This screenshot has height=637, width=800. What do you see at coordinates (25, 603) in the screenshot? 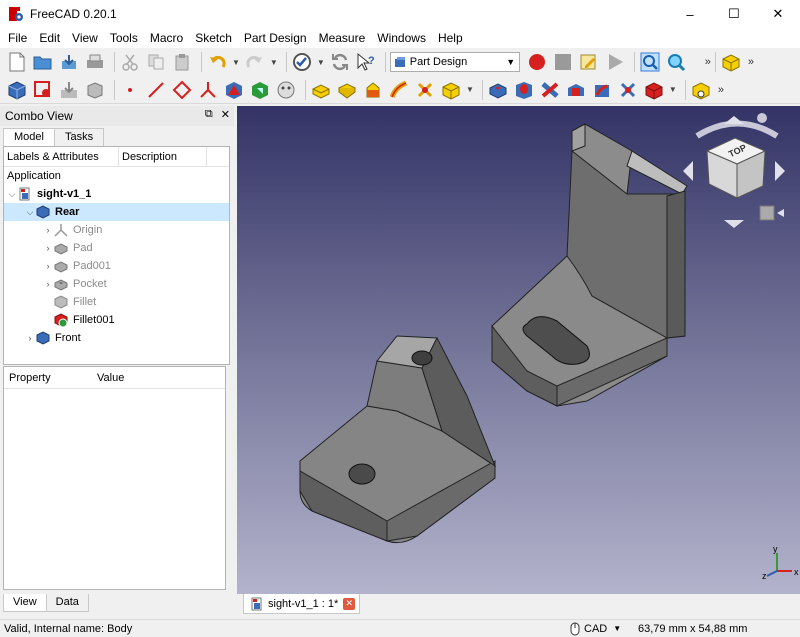
I see `tab-view: View` at bounding box center [25, 603].